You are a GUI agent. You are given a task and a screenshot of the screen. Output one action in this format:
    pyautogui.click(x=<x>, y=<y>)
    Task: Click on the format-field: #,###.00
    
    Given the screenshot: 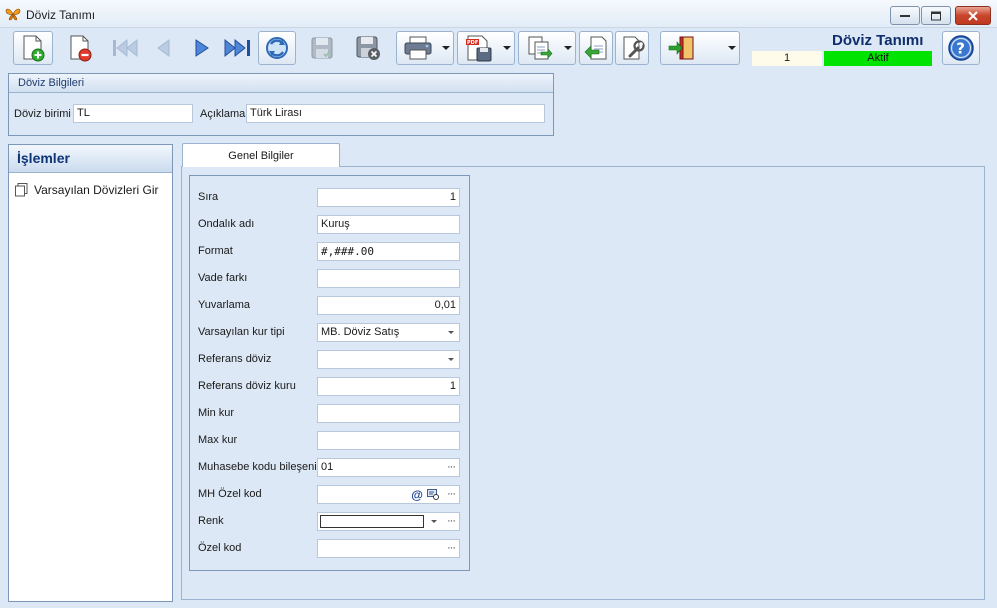 What is the action you would take?
    pyautogui.click(x=388, y=251)
    